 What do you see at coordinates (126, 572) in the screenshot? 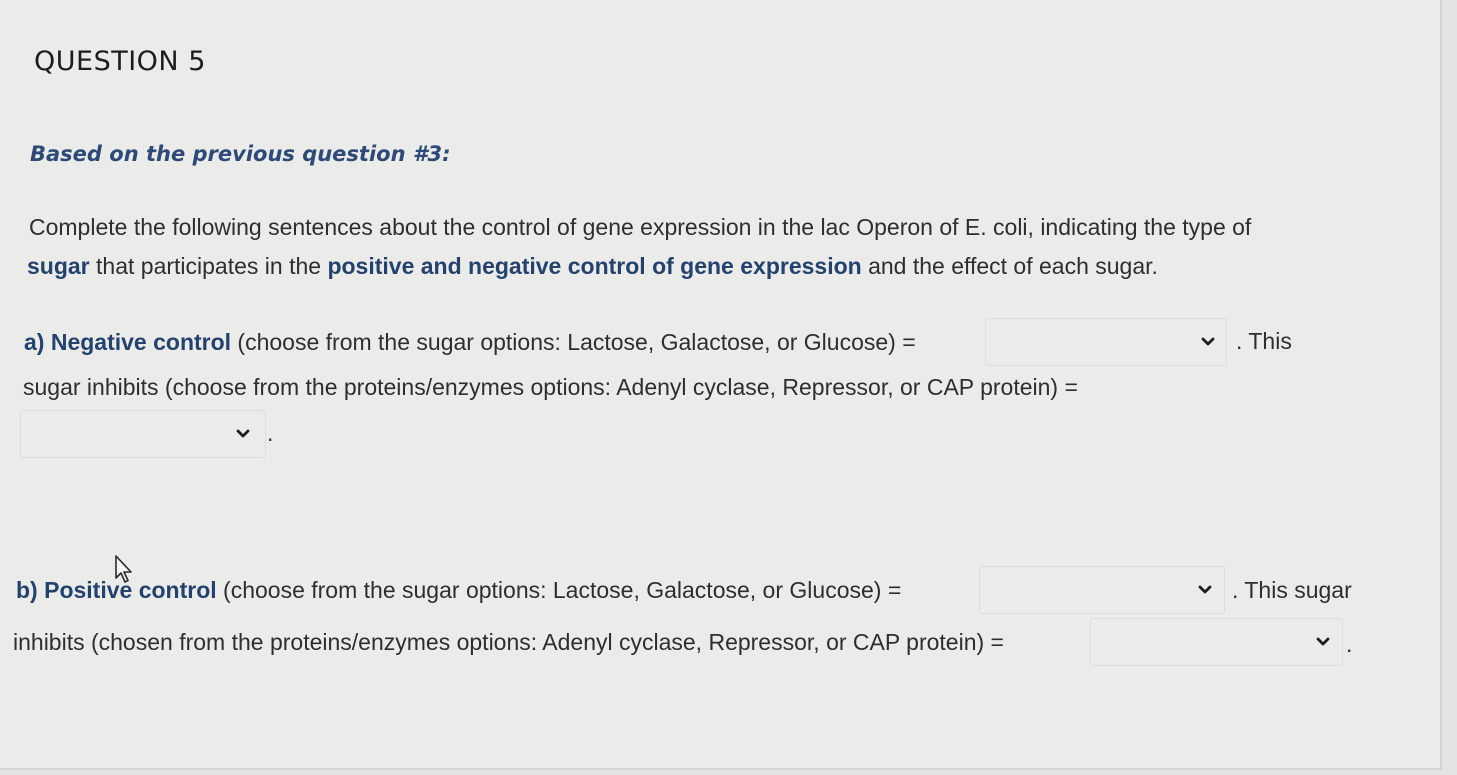
I see `mouse-cursor-icon` at bounding box center [126, 572].